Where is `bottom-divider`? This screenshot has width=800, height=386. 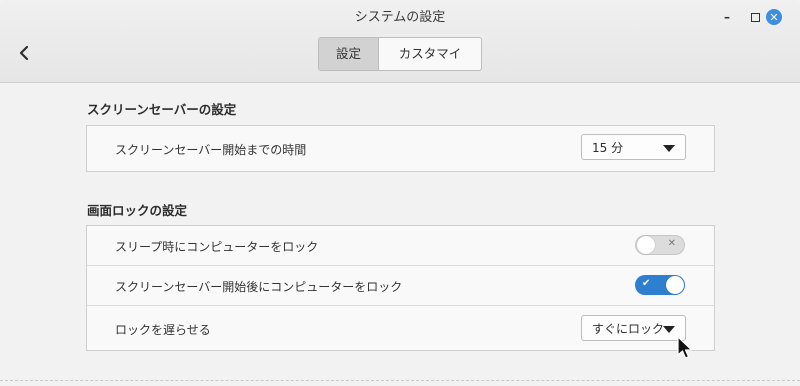 bottom-divider is located at coordinates (400, 380).